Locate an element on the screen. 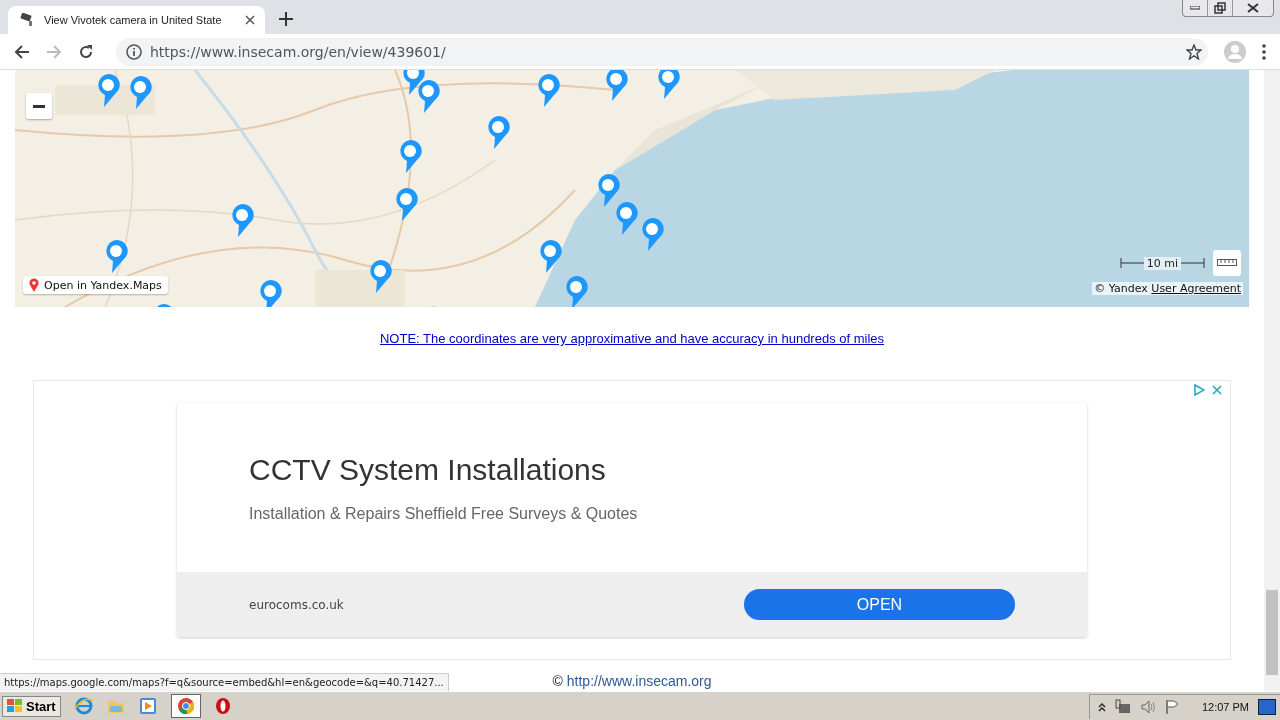  open-in-maps-button: Open in Yandex.Maps is located at coordinates (95, 285).